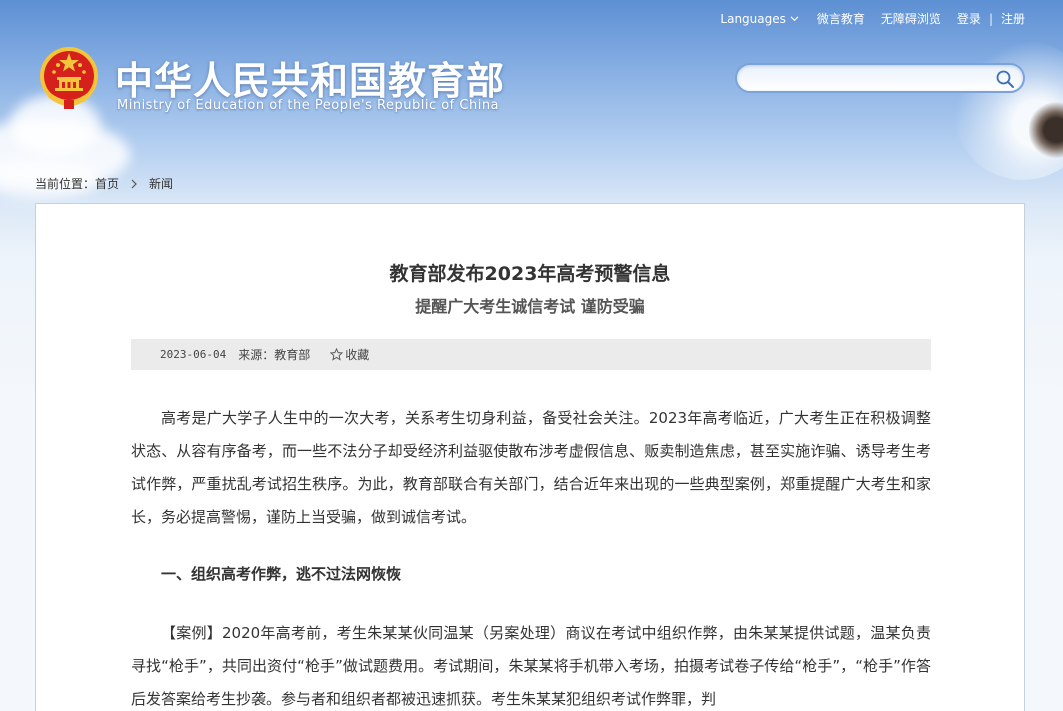  Describe the element at coordinates (107, 183) in the screenshot. I see `breadcrumb-home-link: 首页` at that location.